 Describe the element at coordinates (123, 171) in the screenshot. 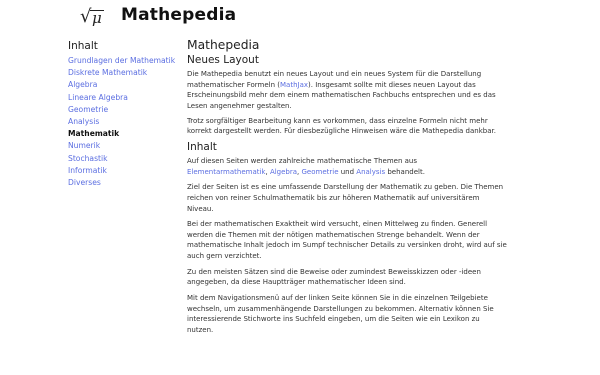

I see `sidebar-item-informatik: Informatik` at that location.